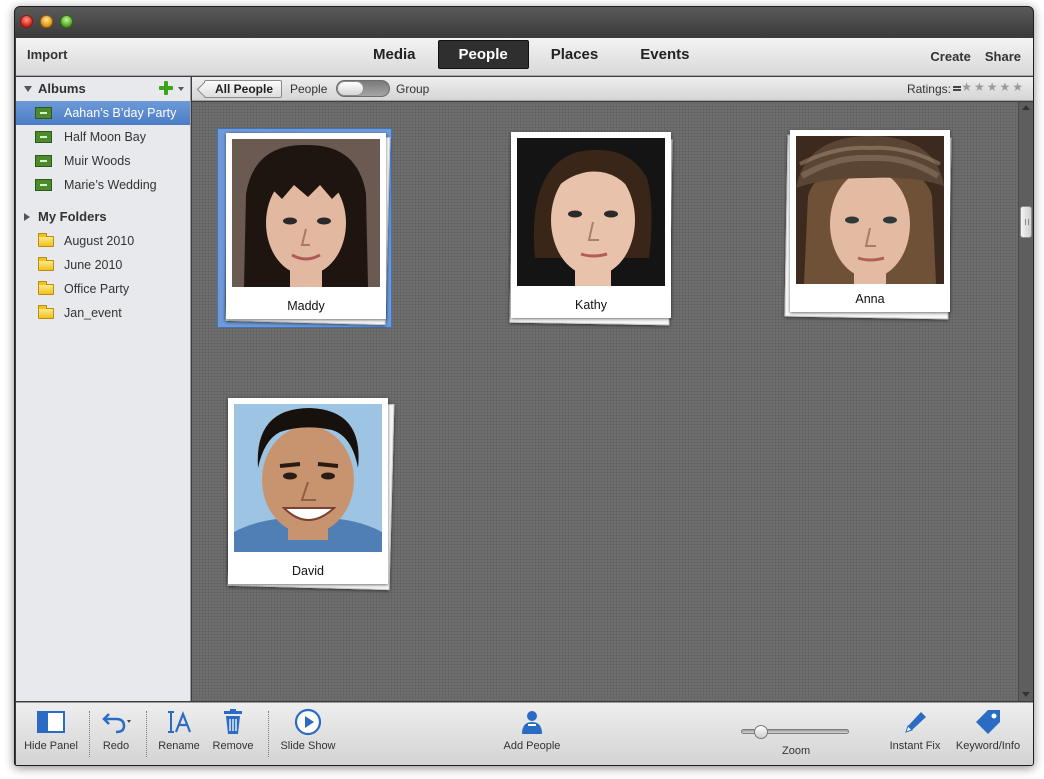 Image resolution: width=1044 pixels, height=779 pixels. Describe the element at coordinates (612, 89) in the screenshot. I see `filter-bar: All People People Group Ratings: ★★★★★` at that location.